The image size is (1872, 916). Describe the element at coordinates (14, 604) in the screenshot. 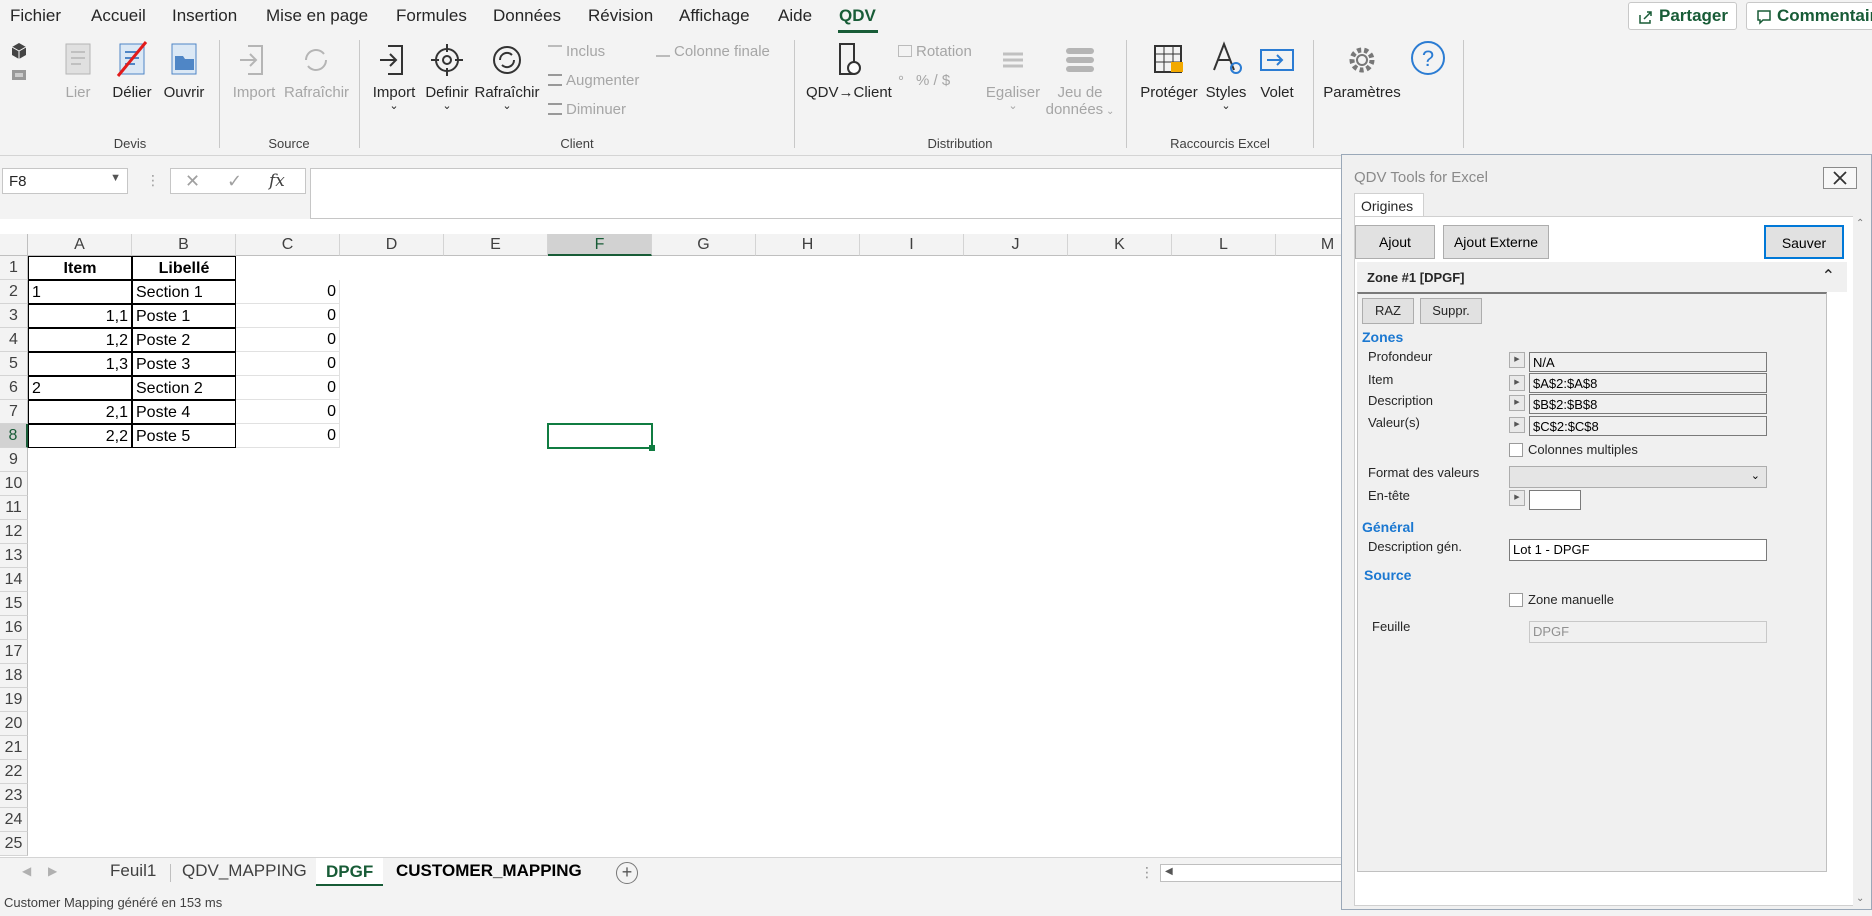

I see `row-header-15: 15` at that location.